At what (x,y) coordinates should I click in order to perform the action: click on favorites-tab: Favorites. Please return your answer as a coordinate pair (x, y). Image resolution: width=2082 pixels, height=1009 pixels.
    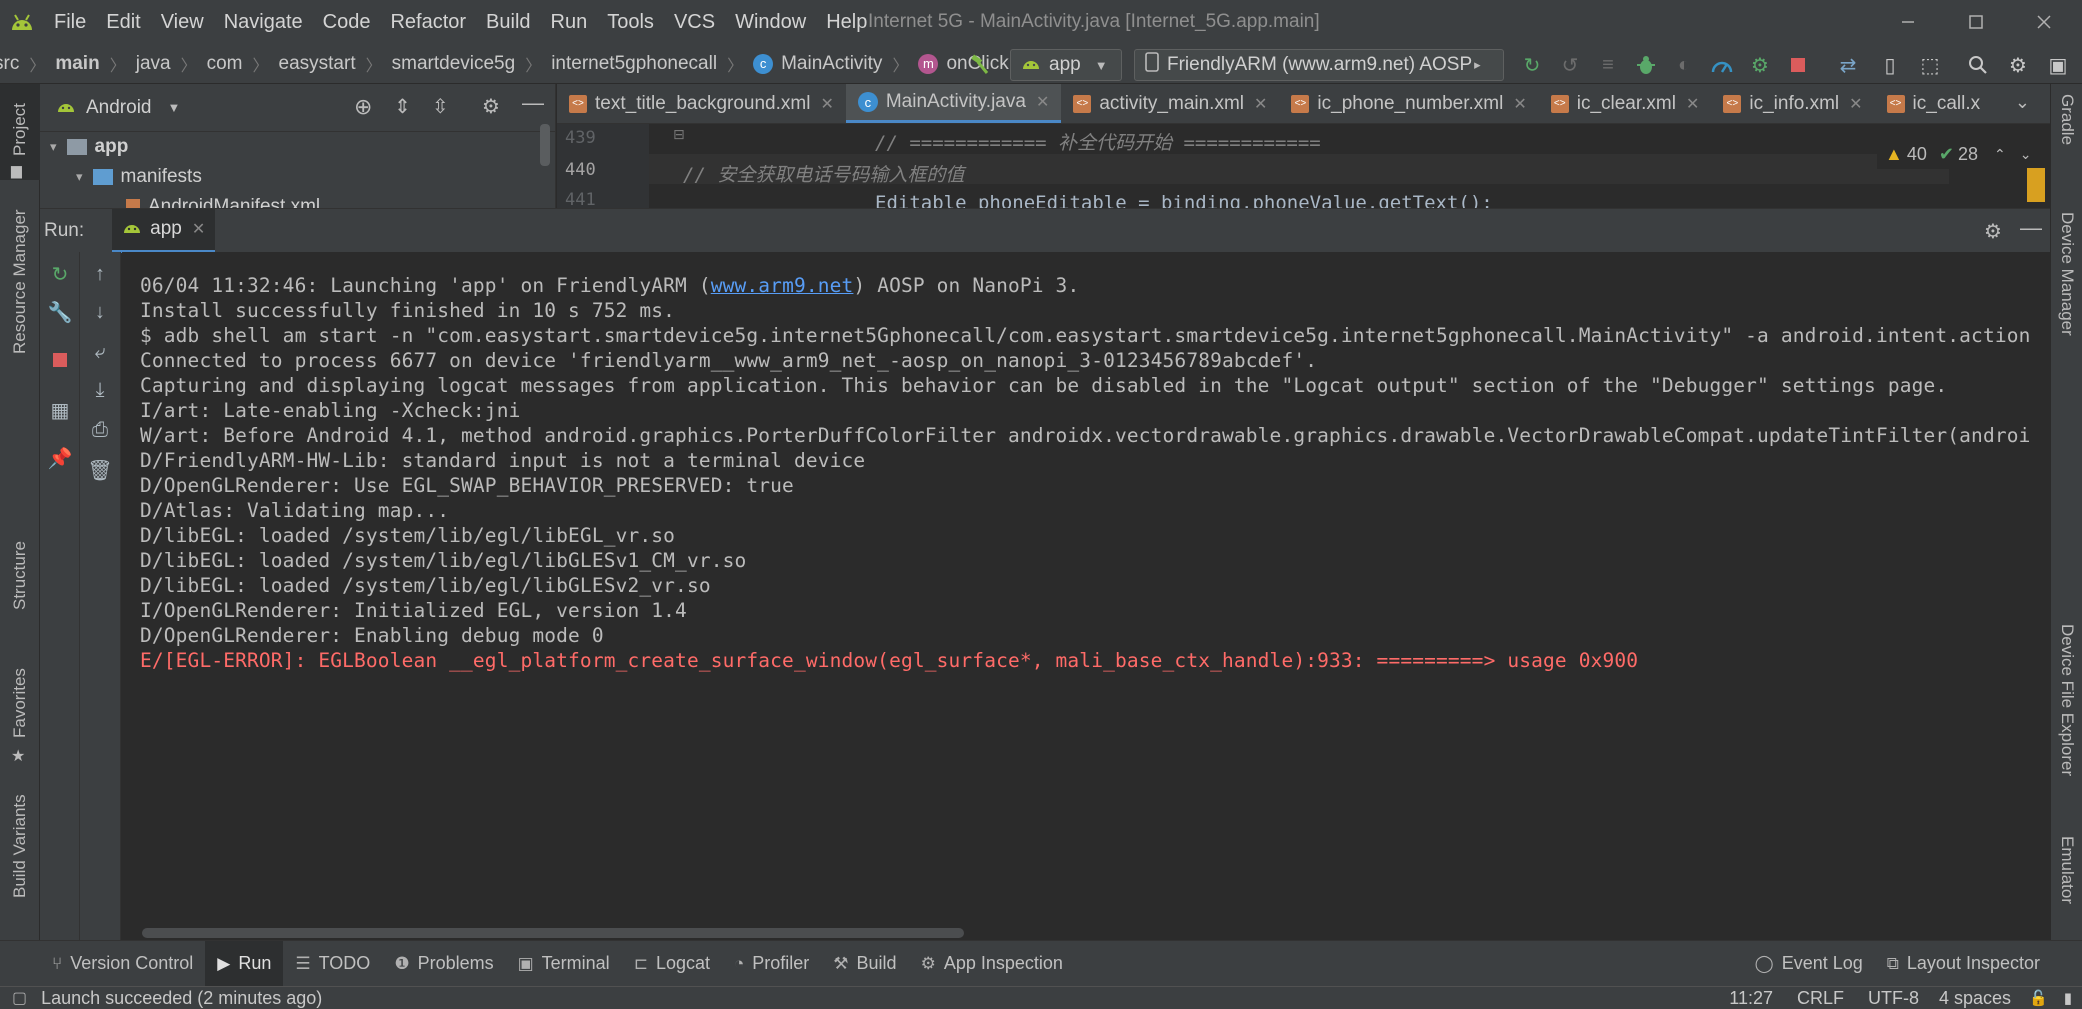
    Looking at the image, I should click on (20, 703).